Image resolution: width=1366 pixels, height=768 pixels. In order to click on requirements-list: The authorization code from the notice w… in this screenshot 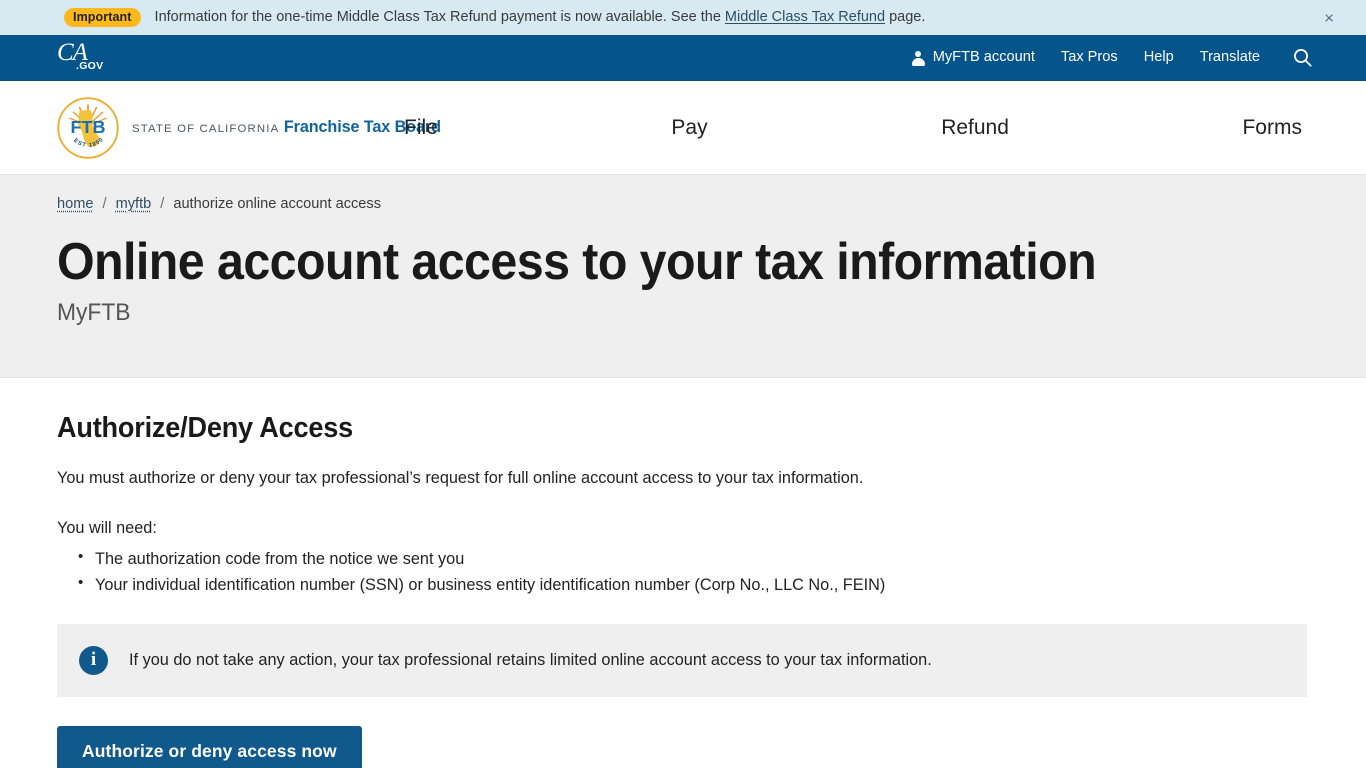, I will do `click(683, 572)`.